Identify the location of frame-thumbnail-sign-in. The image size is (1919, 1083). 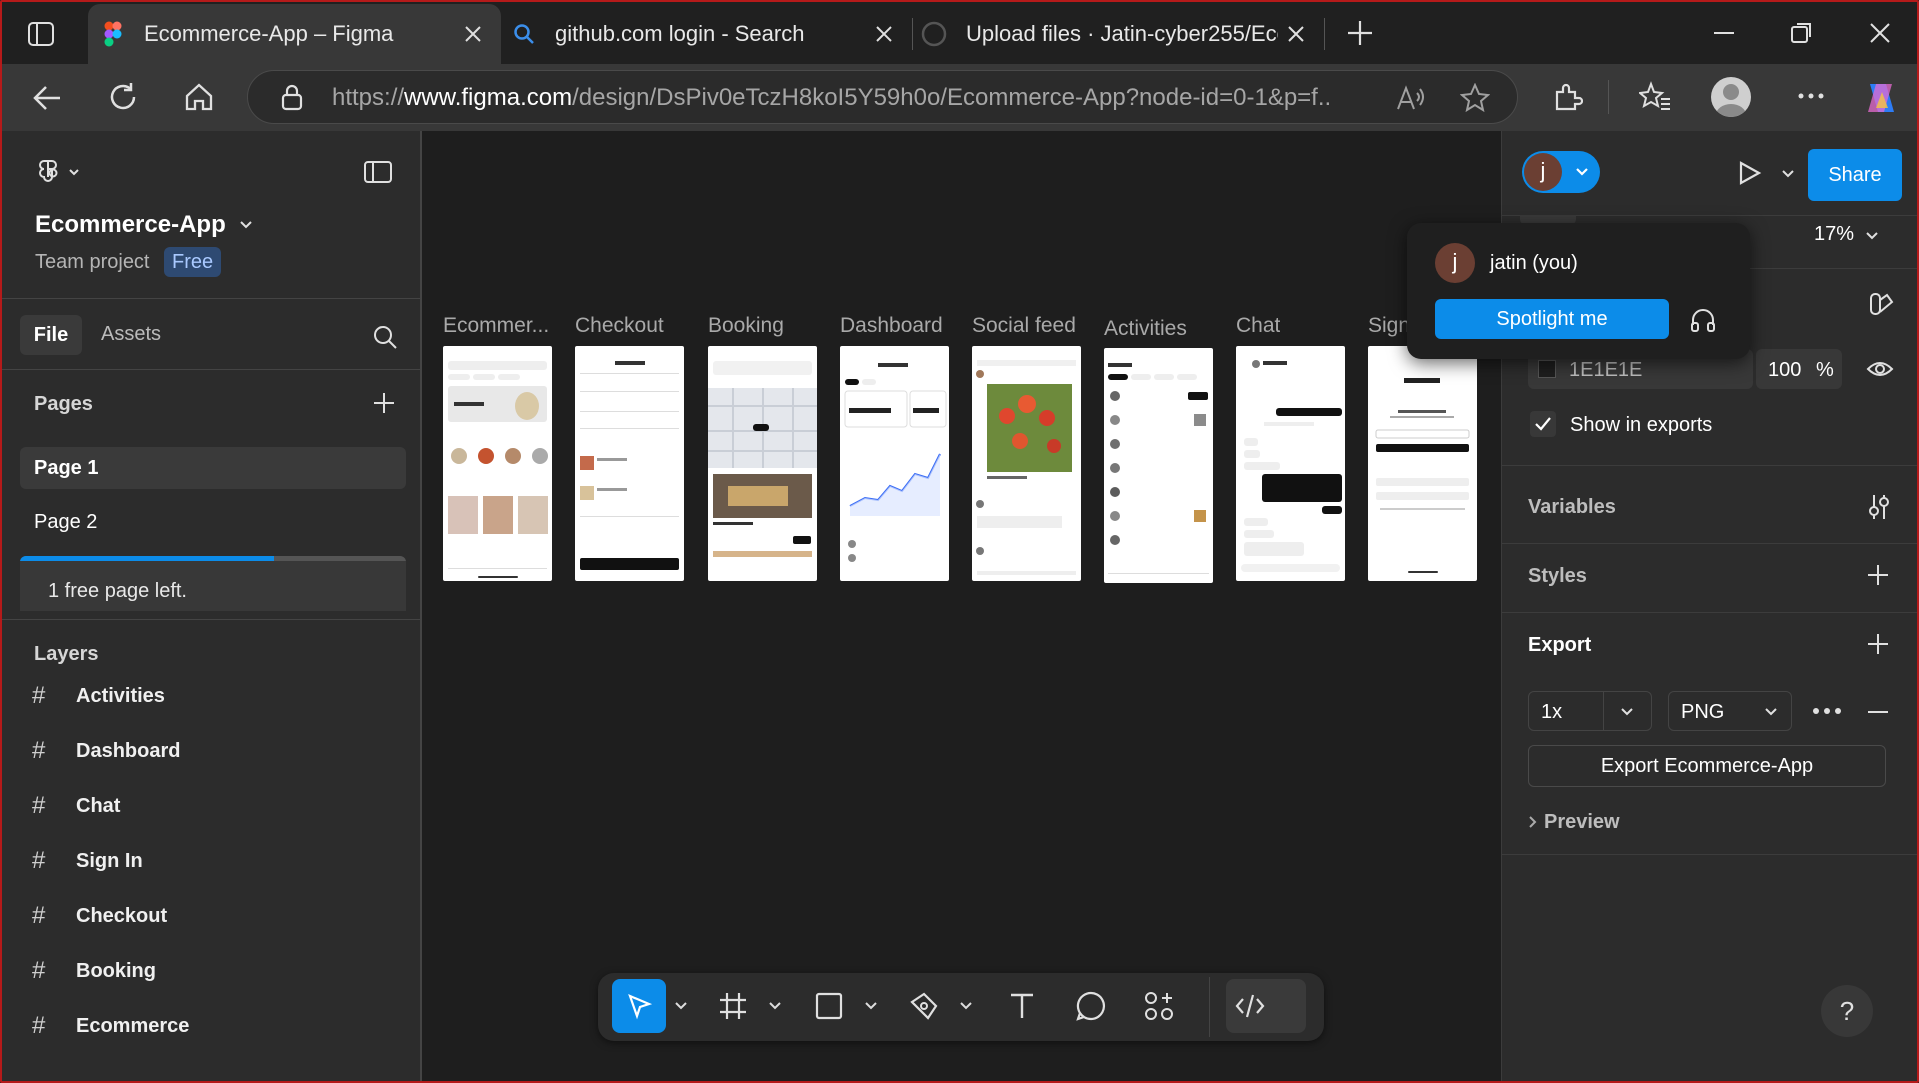
(1422, 463).